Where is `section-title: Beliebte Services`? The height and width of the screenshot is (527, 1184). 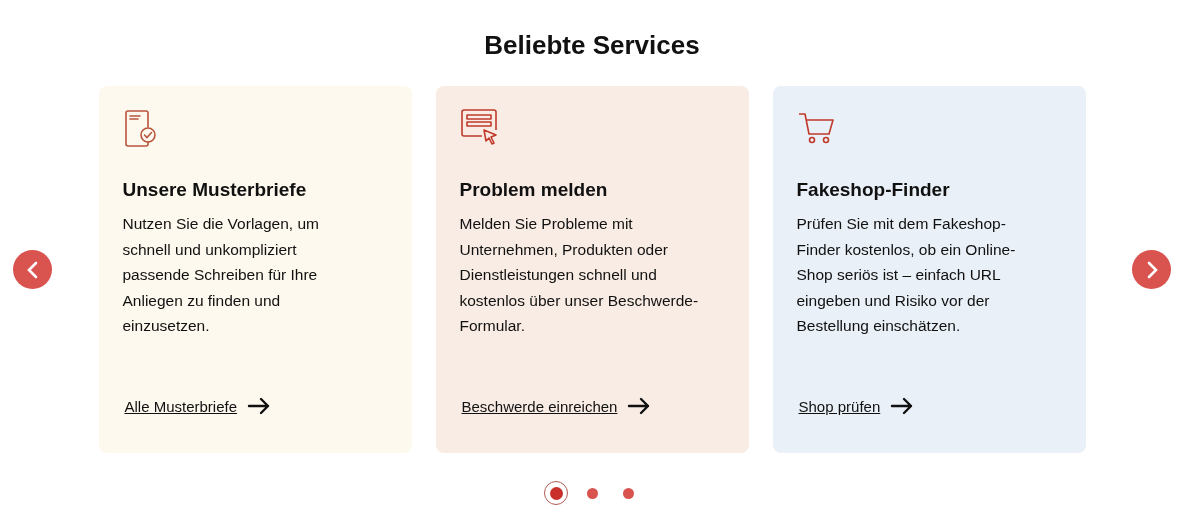
section-title: Beliebte Services is located at coordinates (592, 45).